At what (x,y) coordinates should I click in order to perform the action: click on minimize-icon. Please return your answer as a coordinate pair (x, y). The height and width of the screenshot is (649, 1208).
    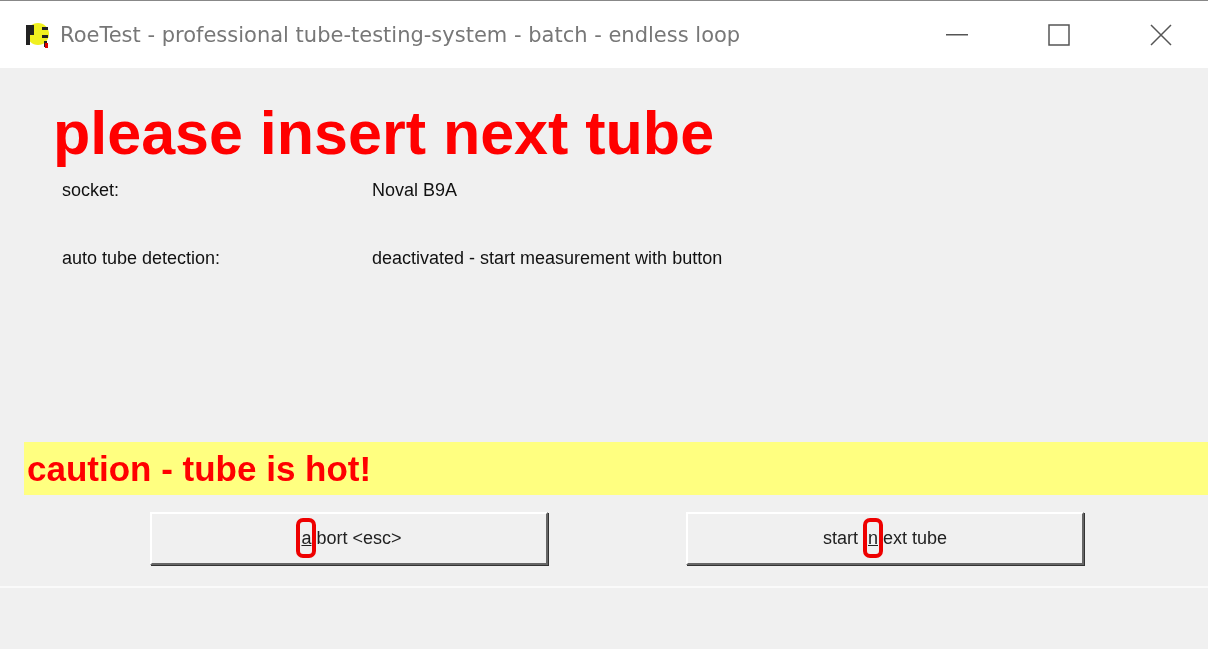
    Looking at the image, I should click on (957, 34).